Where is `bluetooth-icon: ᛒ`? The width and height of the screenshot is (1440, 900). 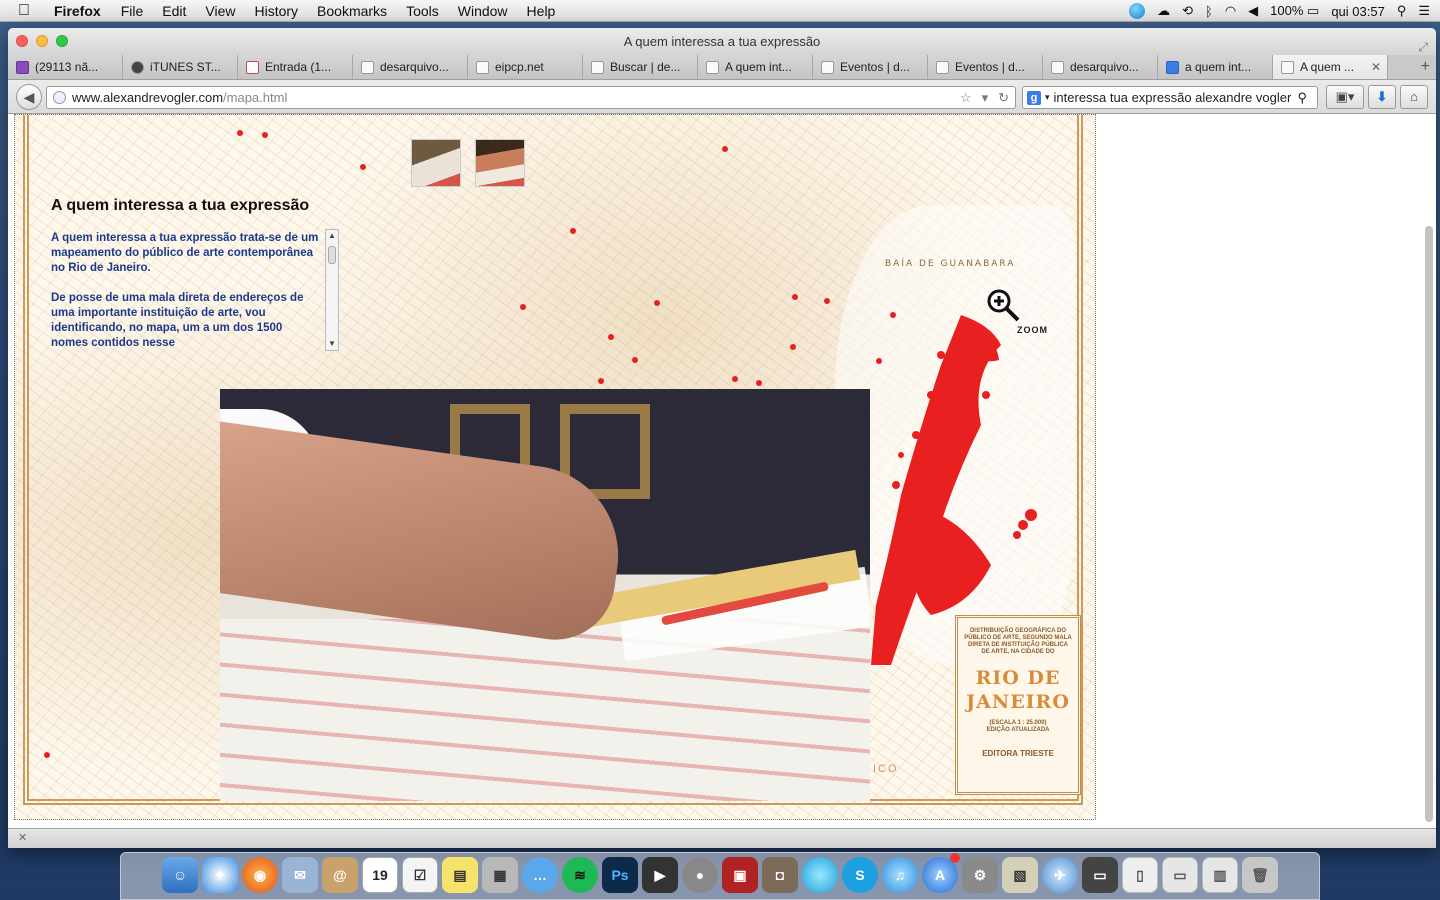 bluetooth-icon: ᛒ is located at coordinates (1209, 11).